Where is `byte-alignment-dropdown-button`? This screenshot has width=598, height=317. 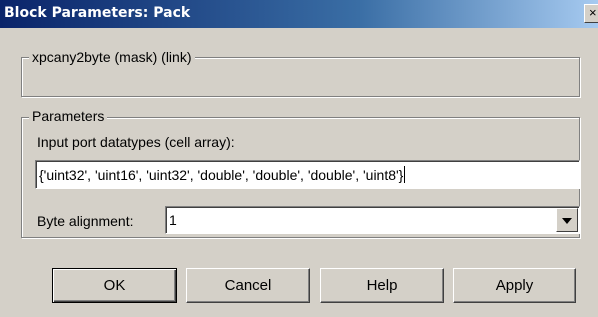 byte-alignment-dropdown-button is located at coordinates (567, 220).